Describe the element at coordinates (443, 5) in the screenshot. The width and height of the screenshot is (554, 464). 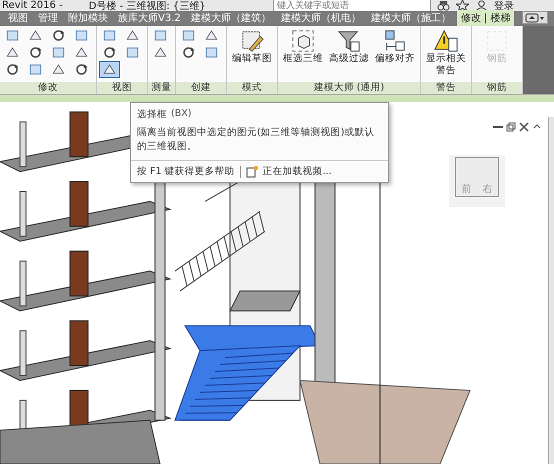
I see `binoculars-icon` at that location.